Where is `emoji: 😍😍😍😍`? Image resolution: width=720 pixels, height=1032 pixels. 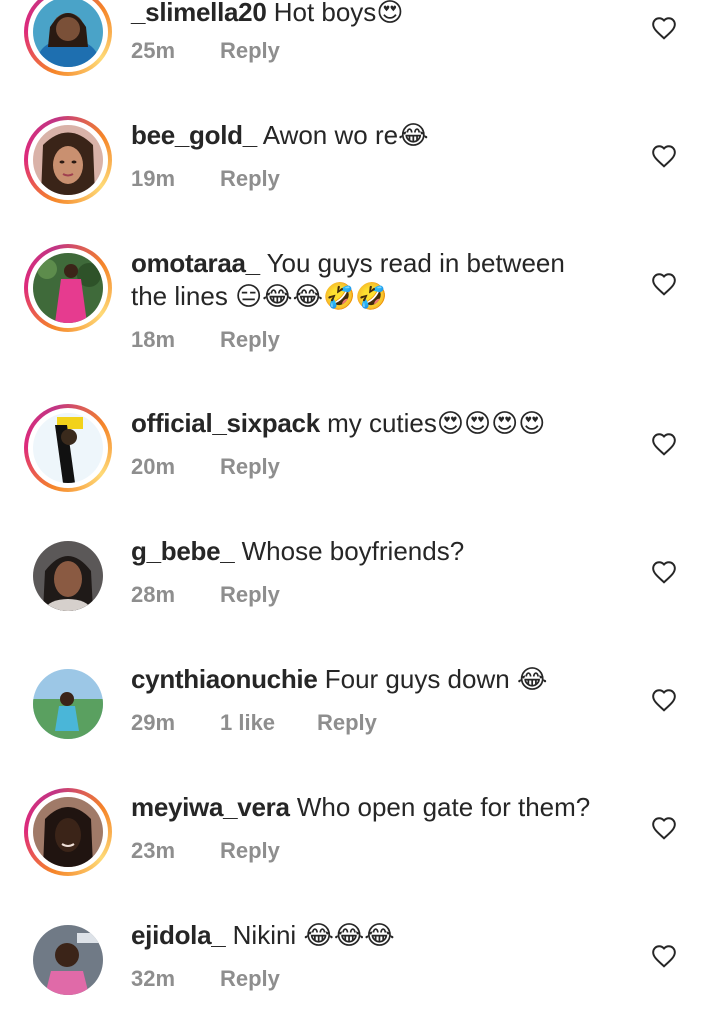
emoji: 😍😍😍😍 is located at coordinates (491, 424).